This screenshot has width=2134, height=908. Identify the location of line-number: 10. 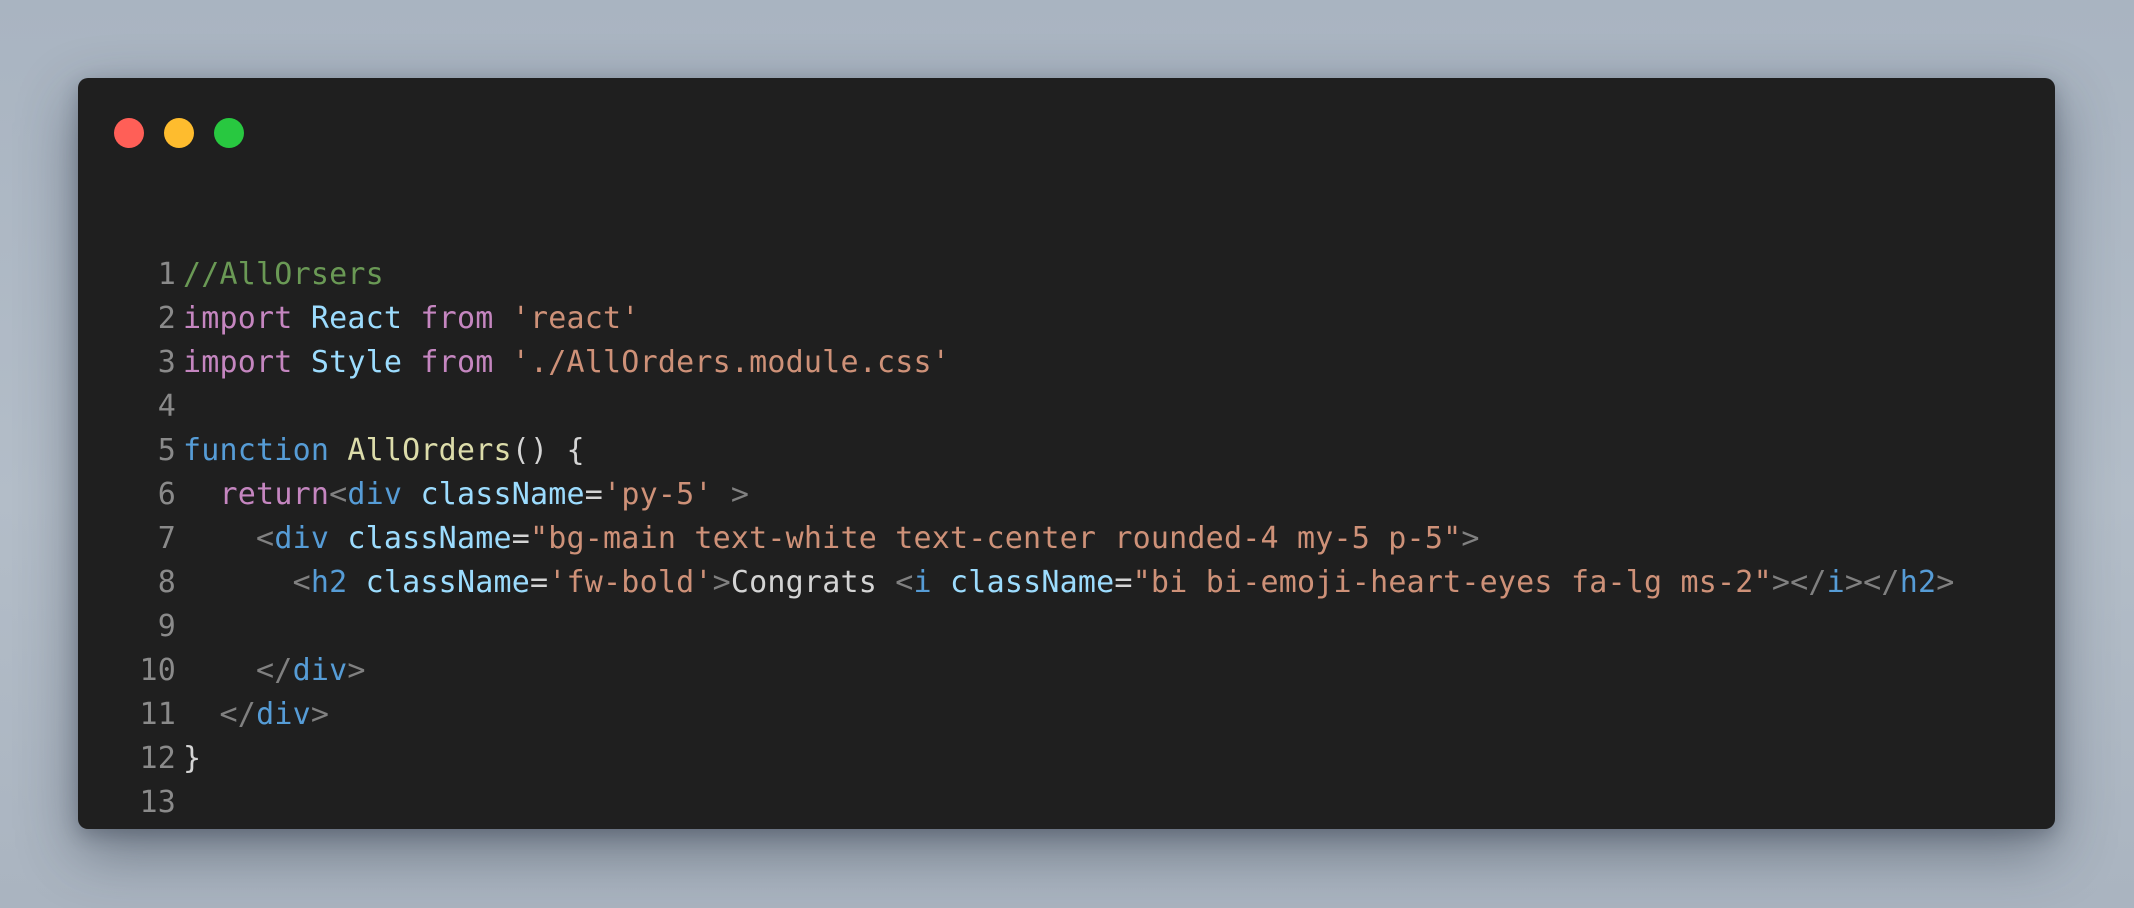
(157, 670).